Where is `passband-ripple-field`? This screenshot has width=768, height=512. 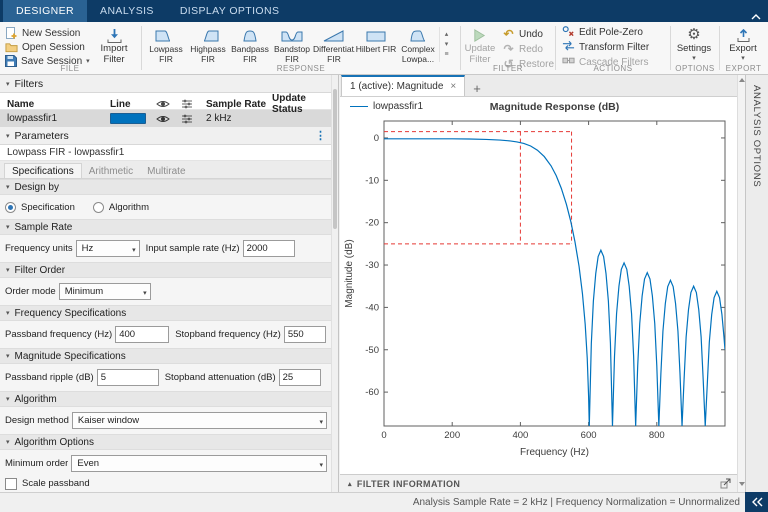
passband-ripple-field is located at coordinates (127, 377).